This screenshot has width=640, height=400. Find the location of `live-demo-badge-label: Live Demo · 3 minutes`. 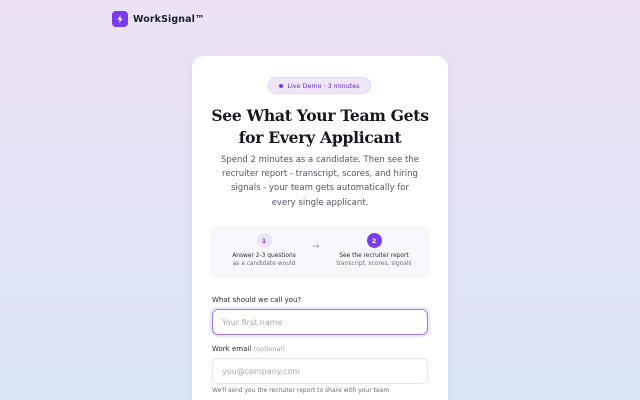

live-demo-badge-label: Live Demo · 3 minutes is located at coordinates (323, 85).